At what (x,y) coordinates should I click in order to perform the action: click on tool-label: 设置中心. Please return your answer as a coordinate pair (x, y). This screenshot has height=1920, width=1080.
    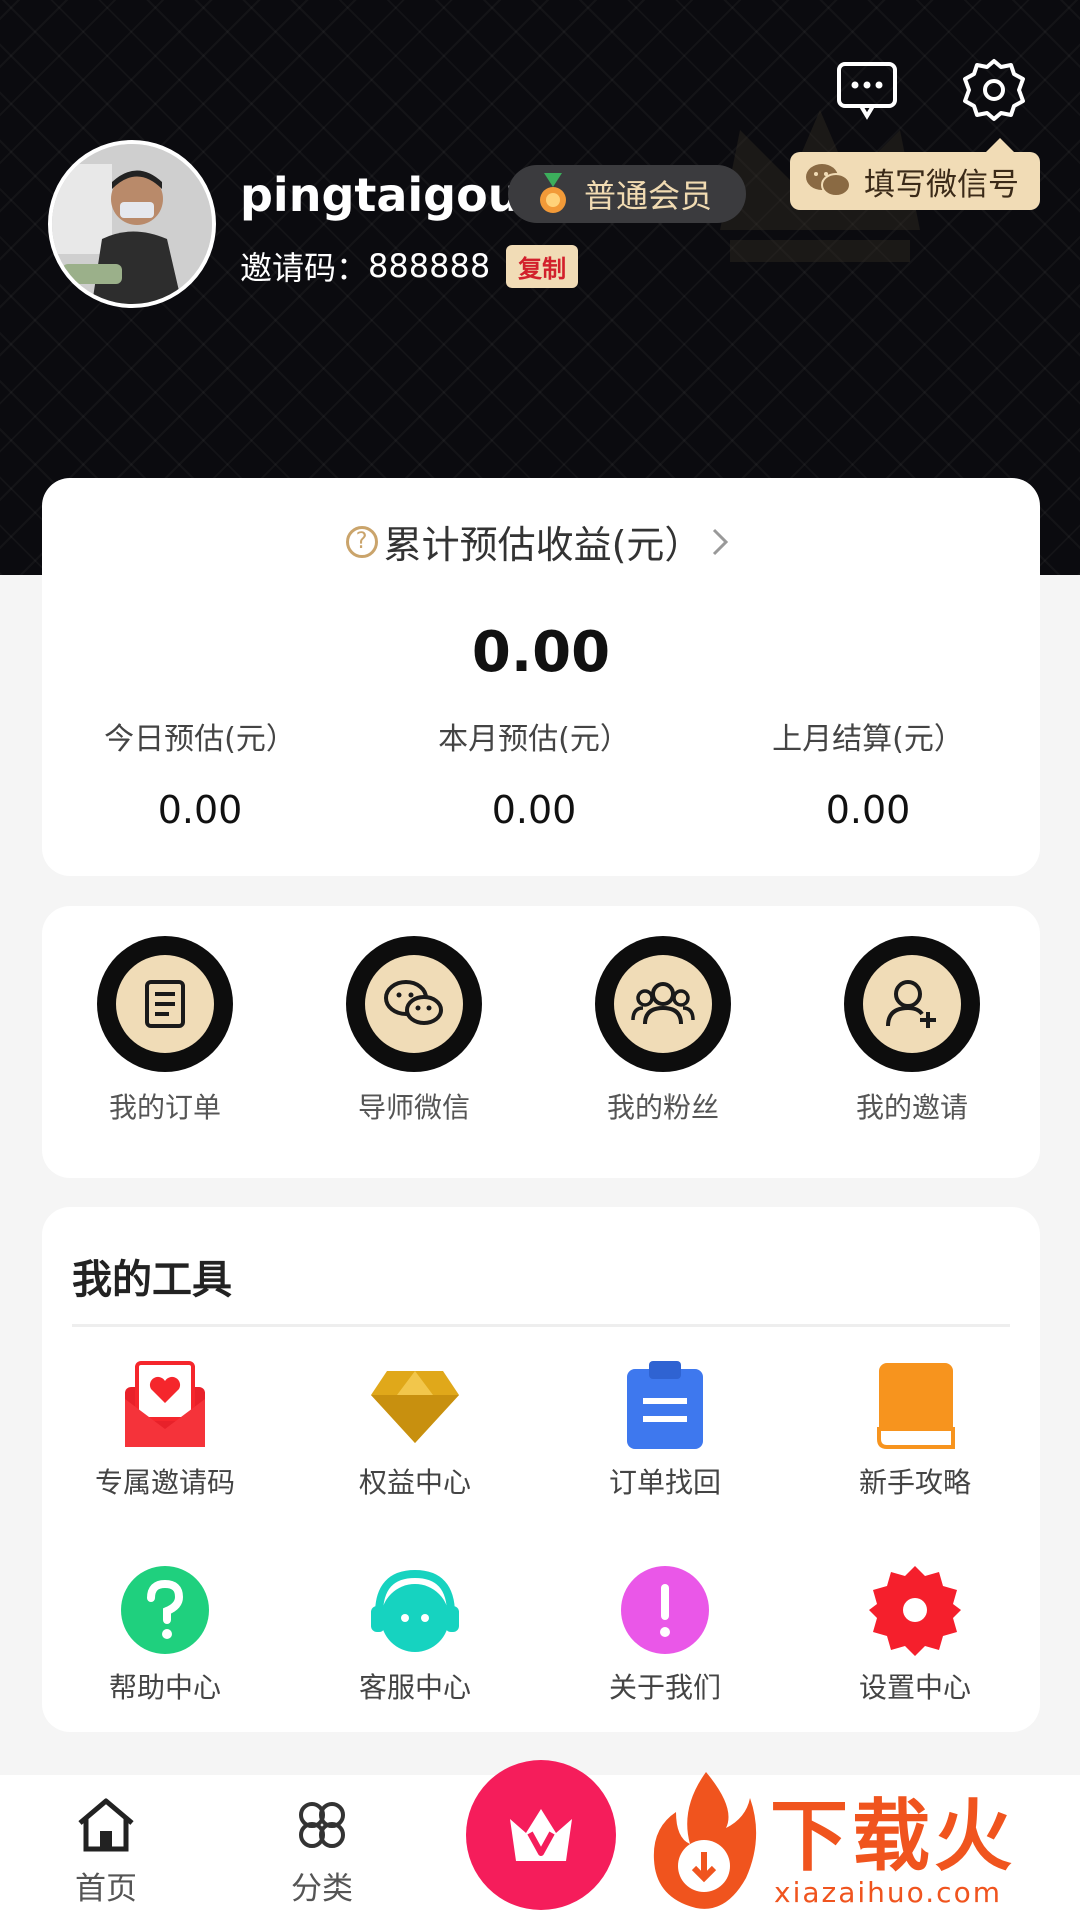
    Looking at the image, I should click on (914, 1687).